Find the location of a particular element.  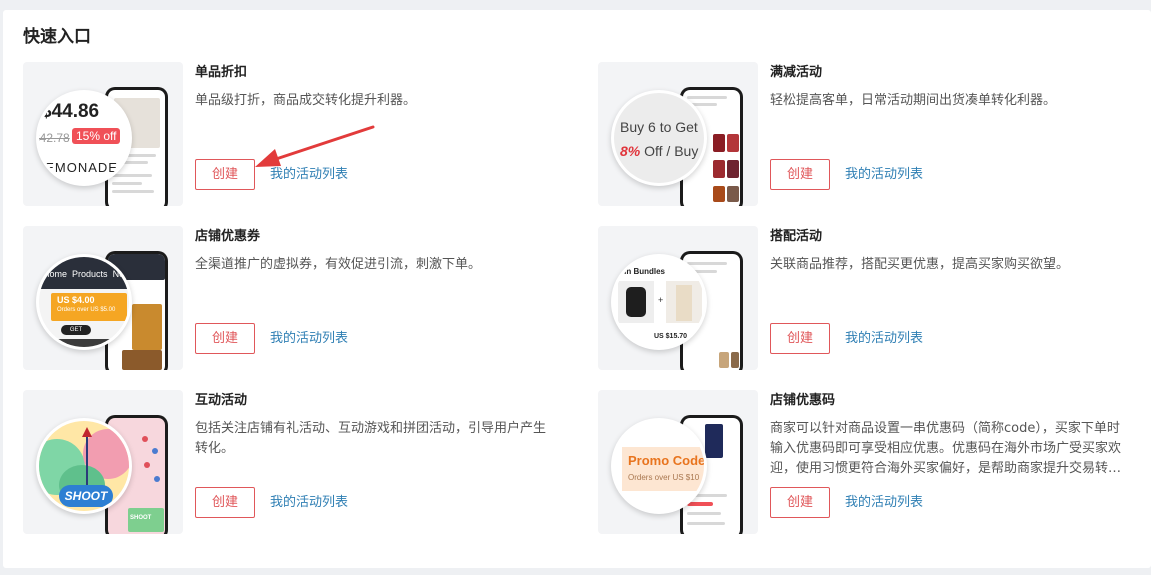

brand-word: LEMONADE is located at coordinates (77, 167).